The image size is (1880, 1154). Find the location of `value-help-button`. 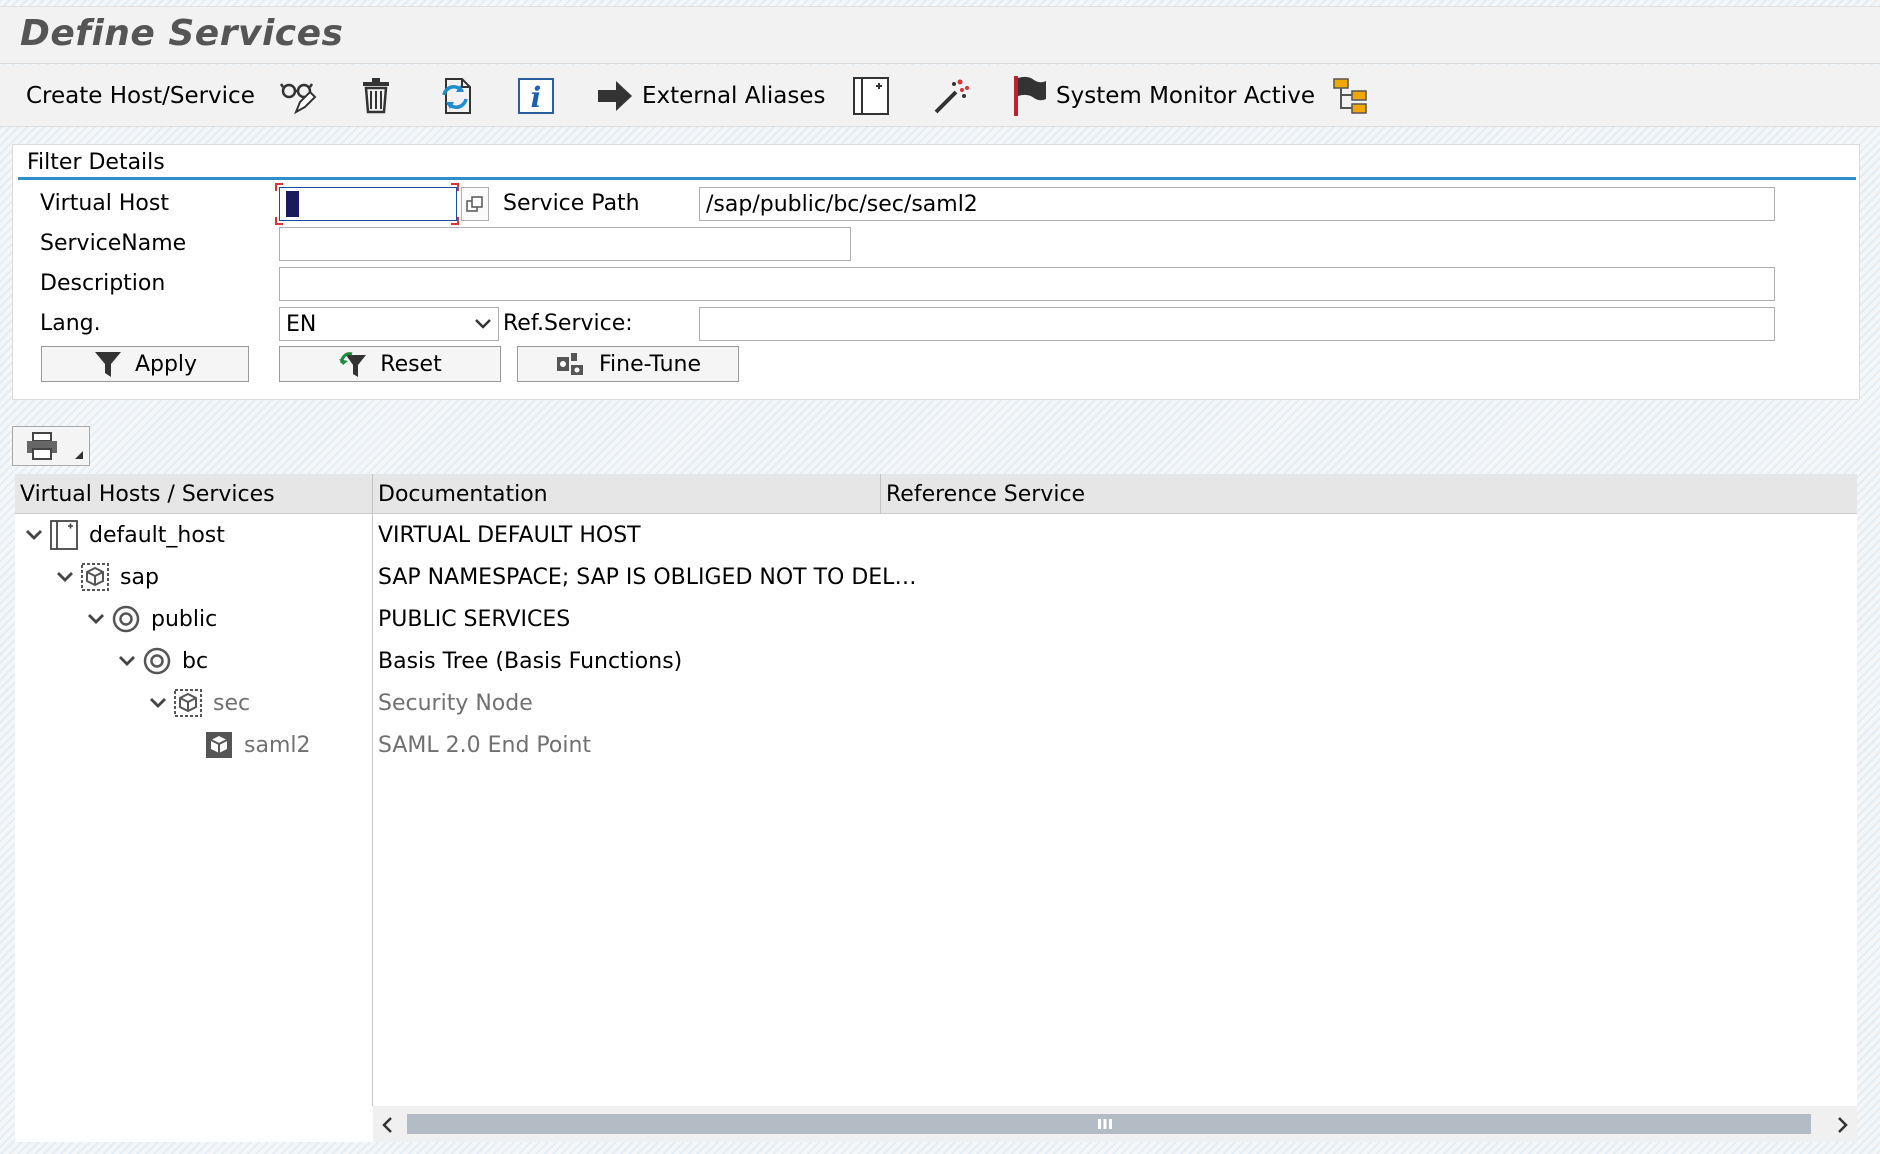

value-help-button is located at coordinates (475, 204).